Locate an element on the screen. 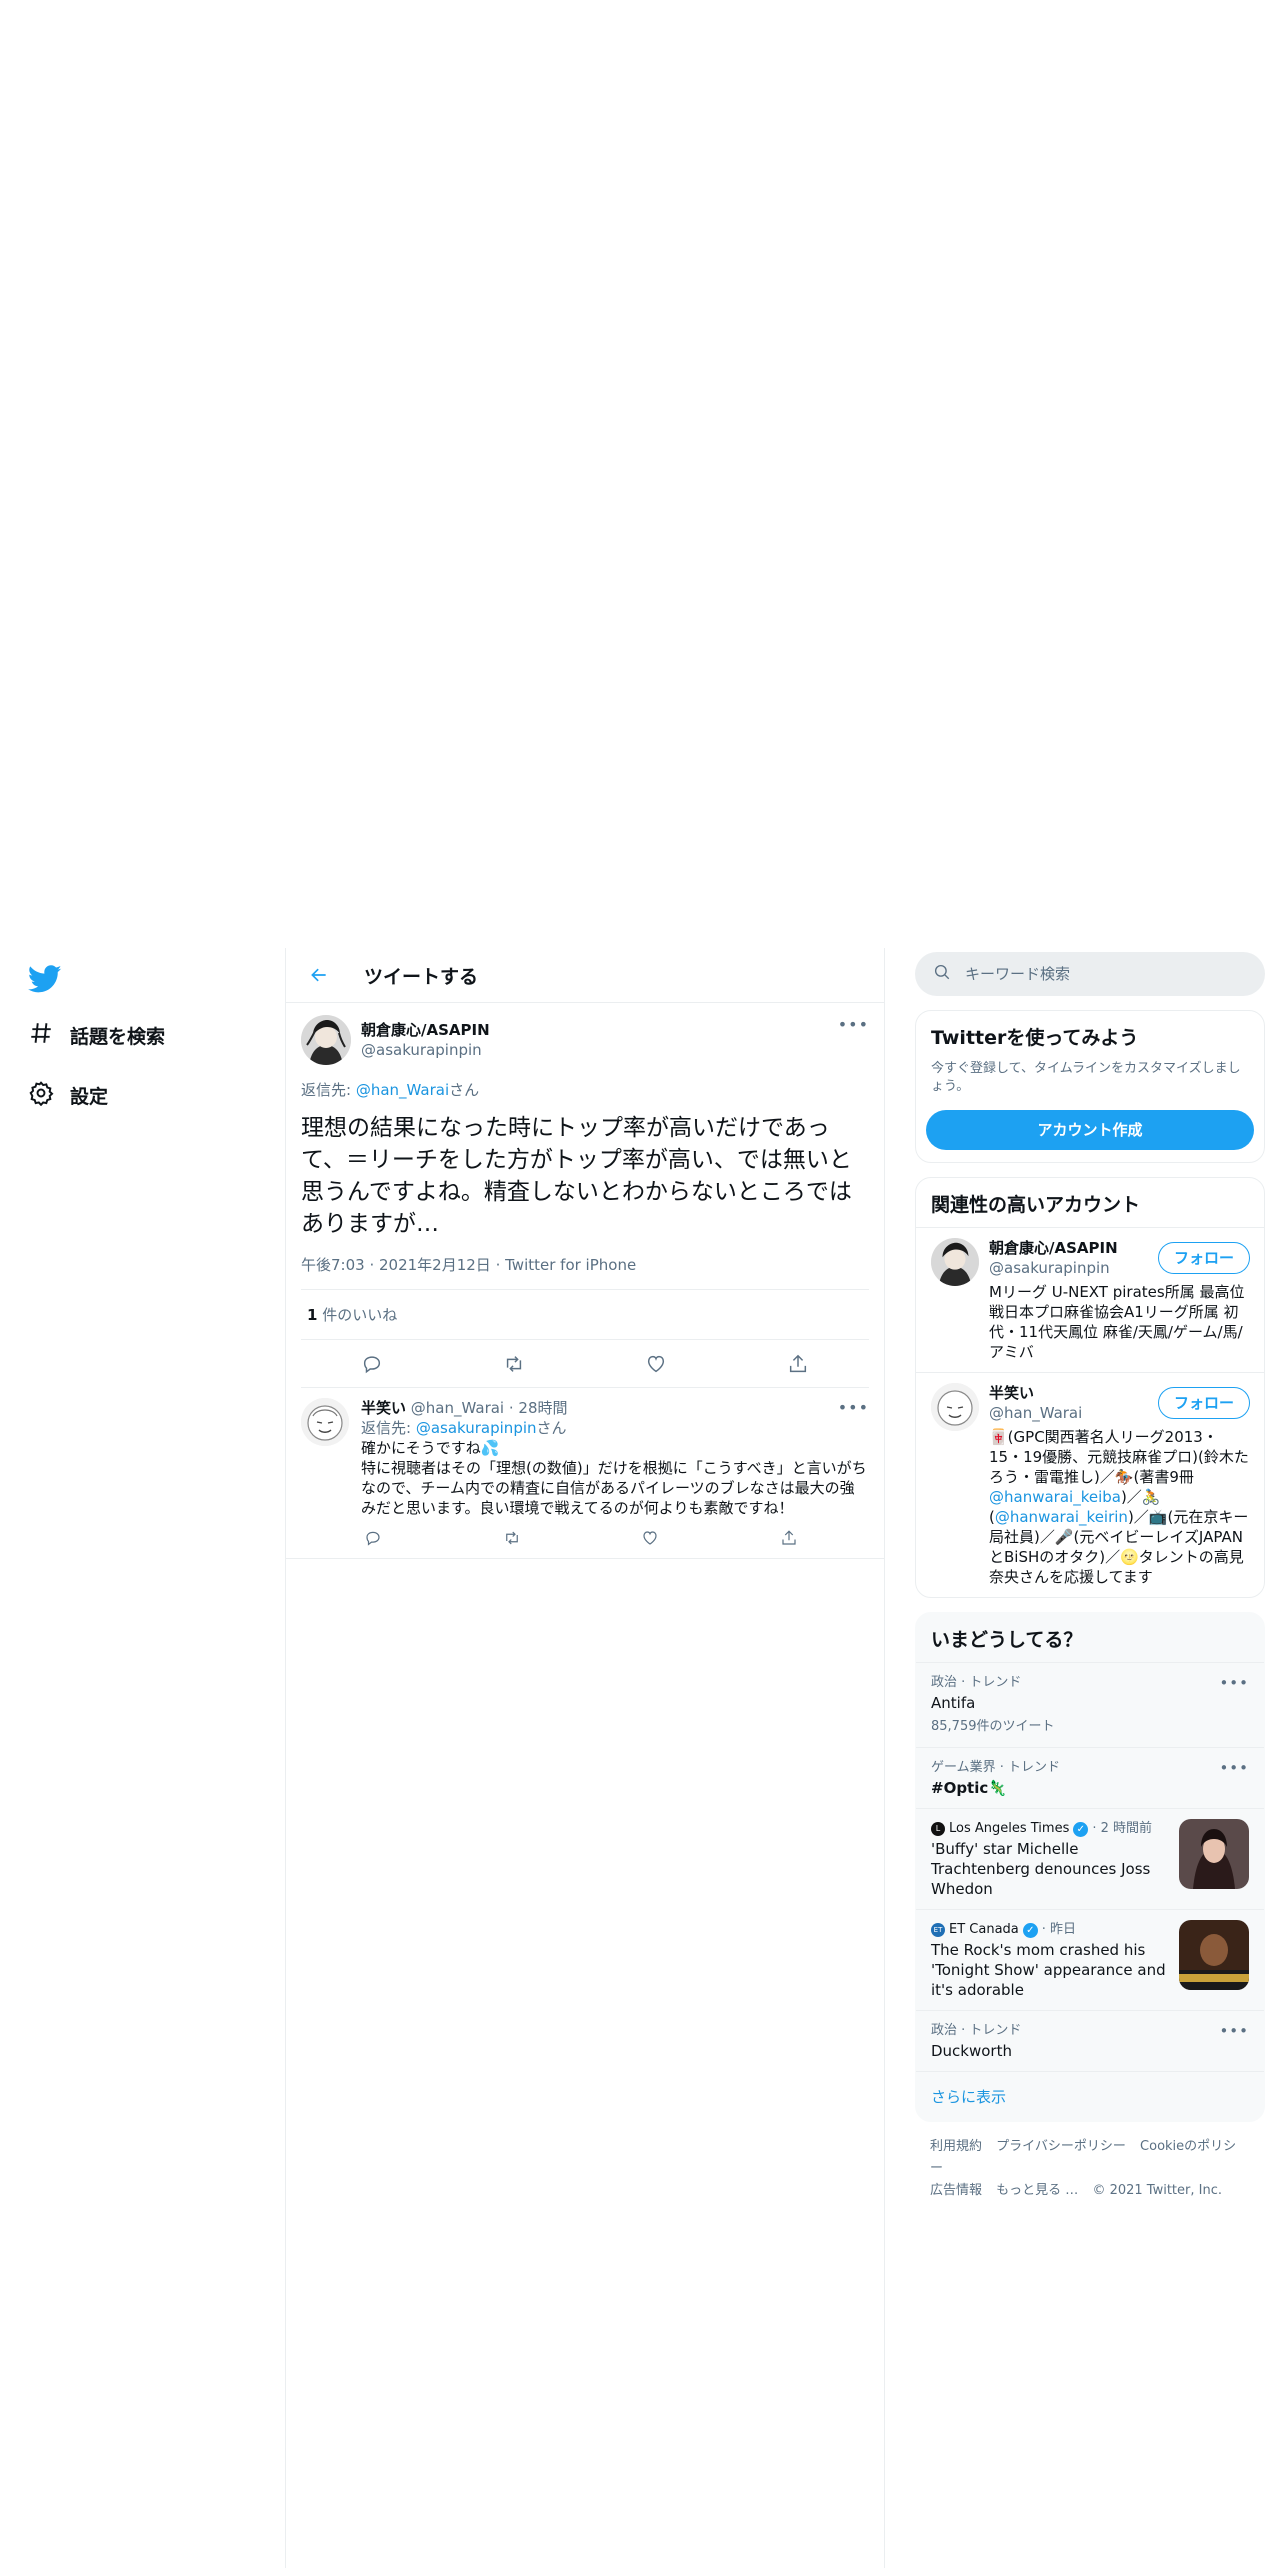  column-header: ツイートする is located at coordinates (585, 975).